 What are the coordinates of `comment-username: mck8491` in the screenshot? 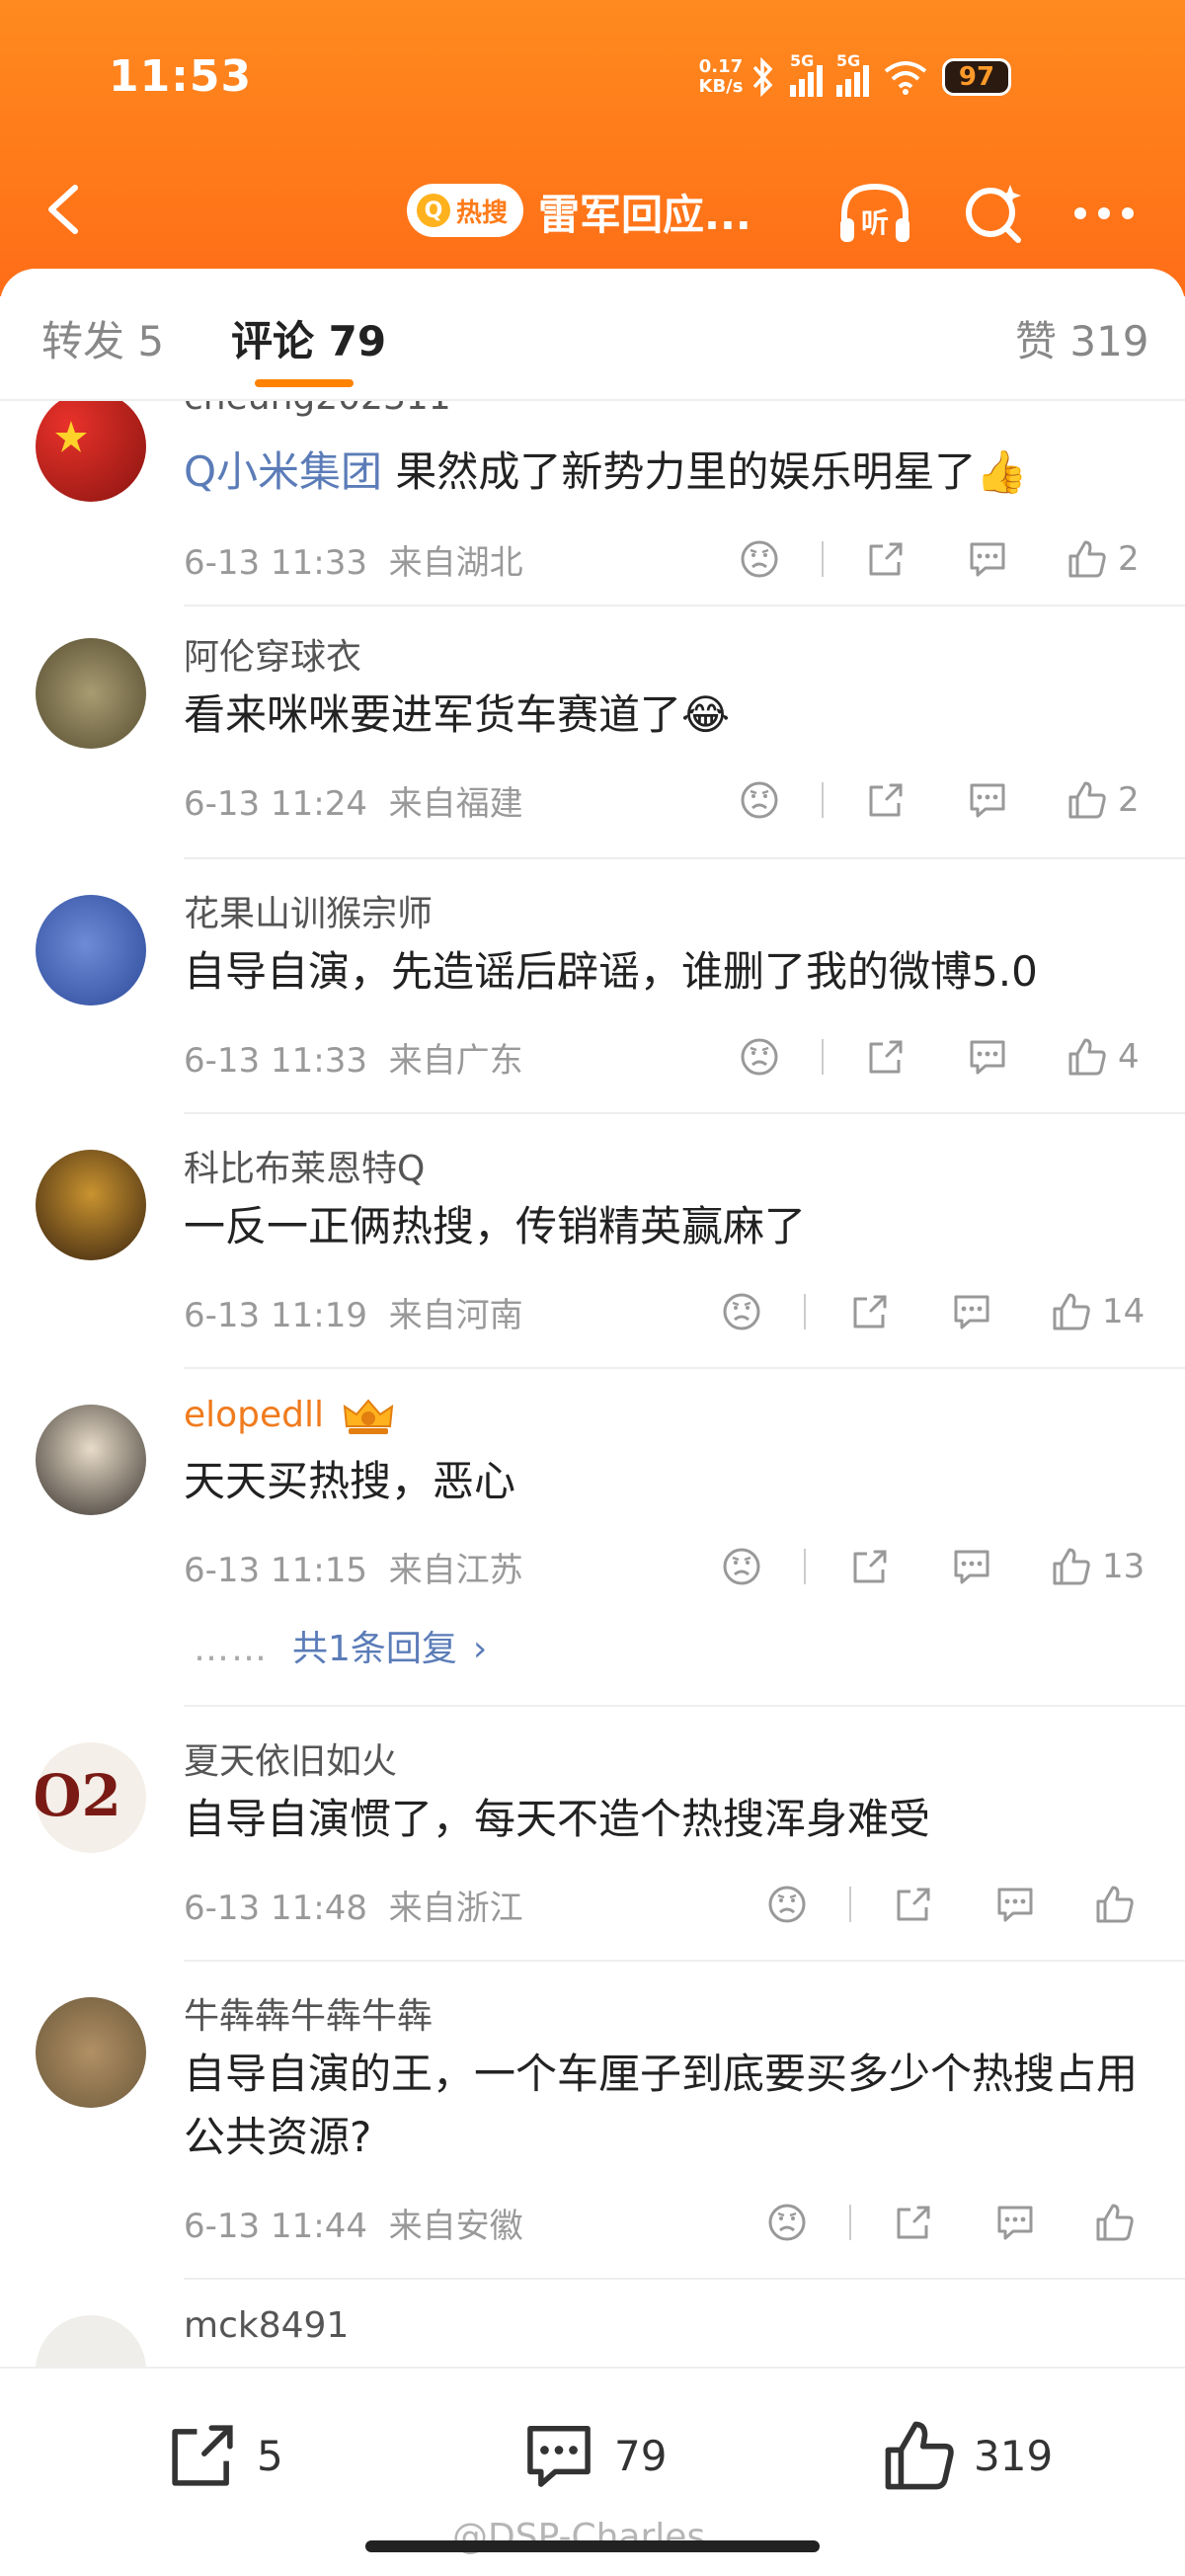 It's located at (266, 2325).